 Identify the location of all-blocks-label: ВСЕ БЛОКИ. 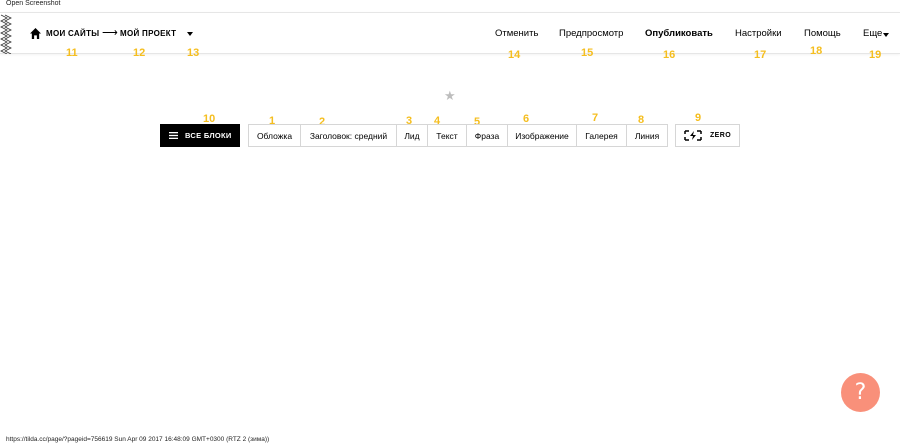
(208, 135).